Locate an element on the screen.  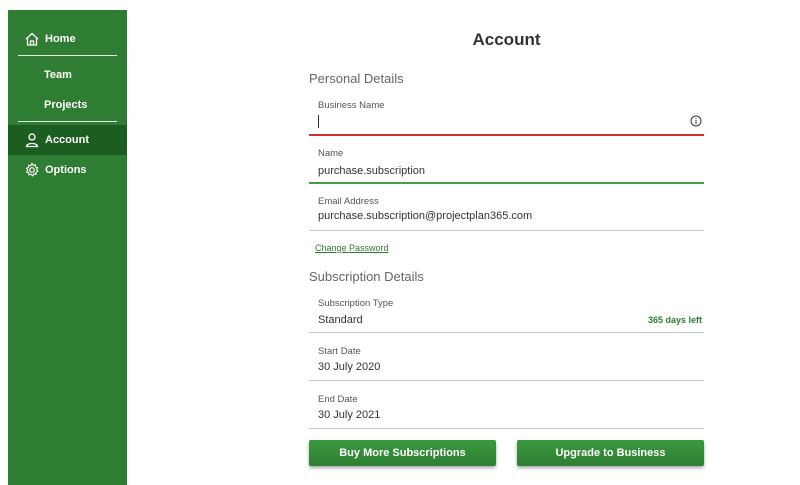
sidebar-item-account: Account is located at coordinates (67, 140).